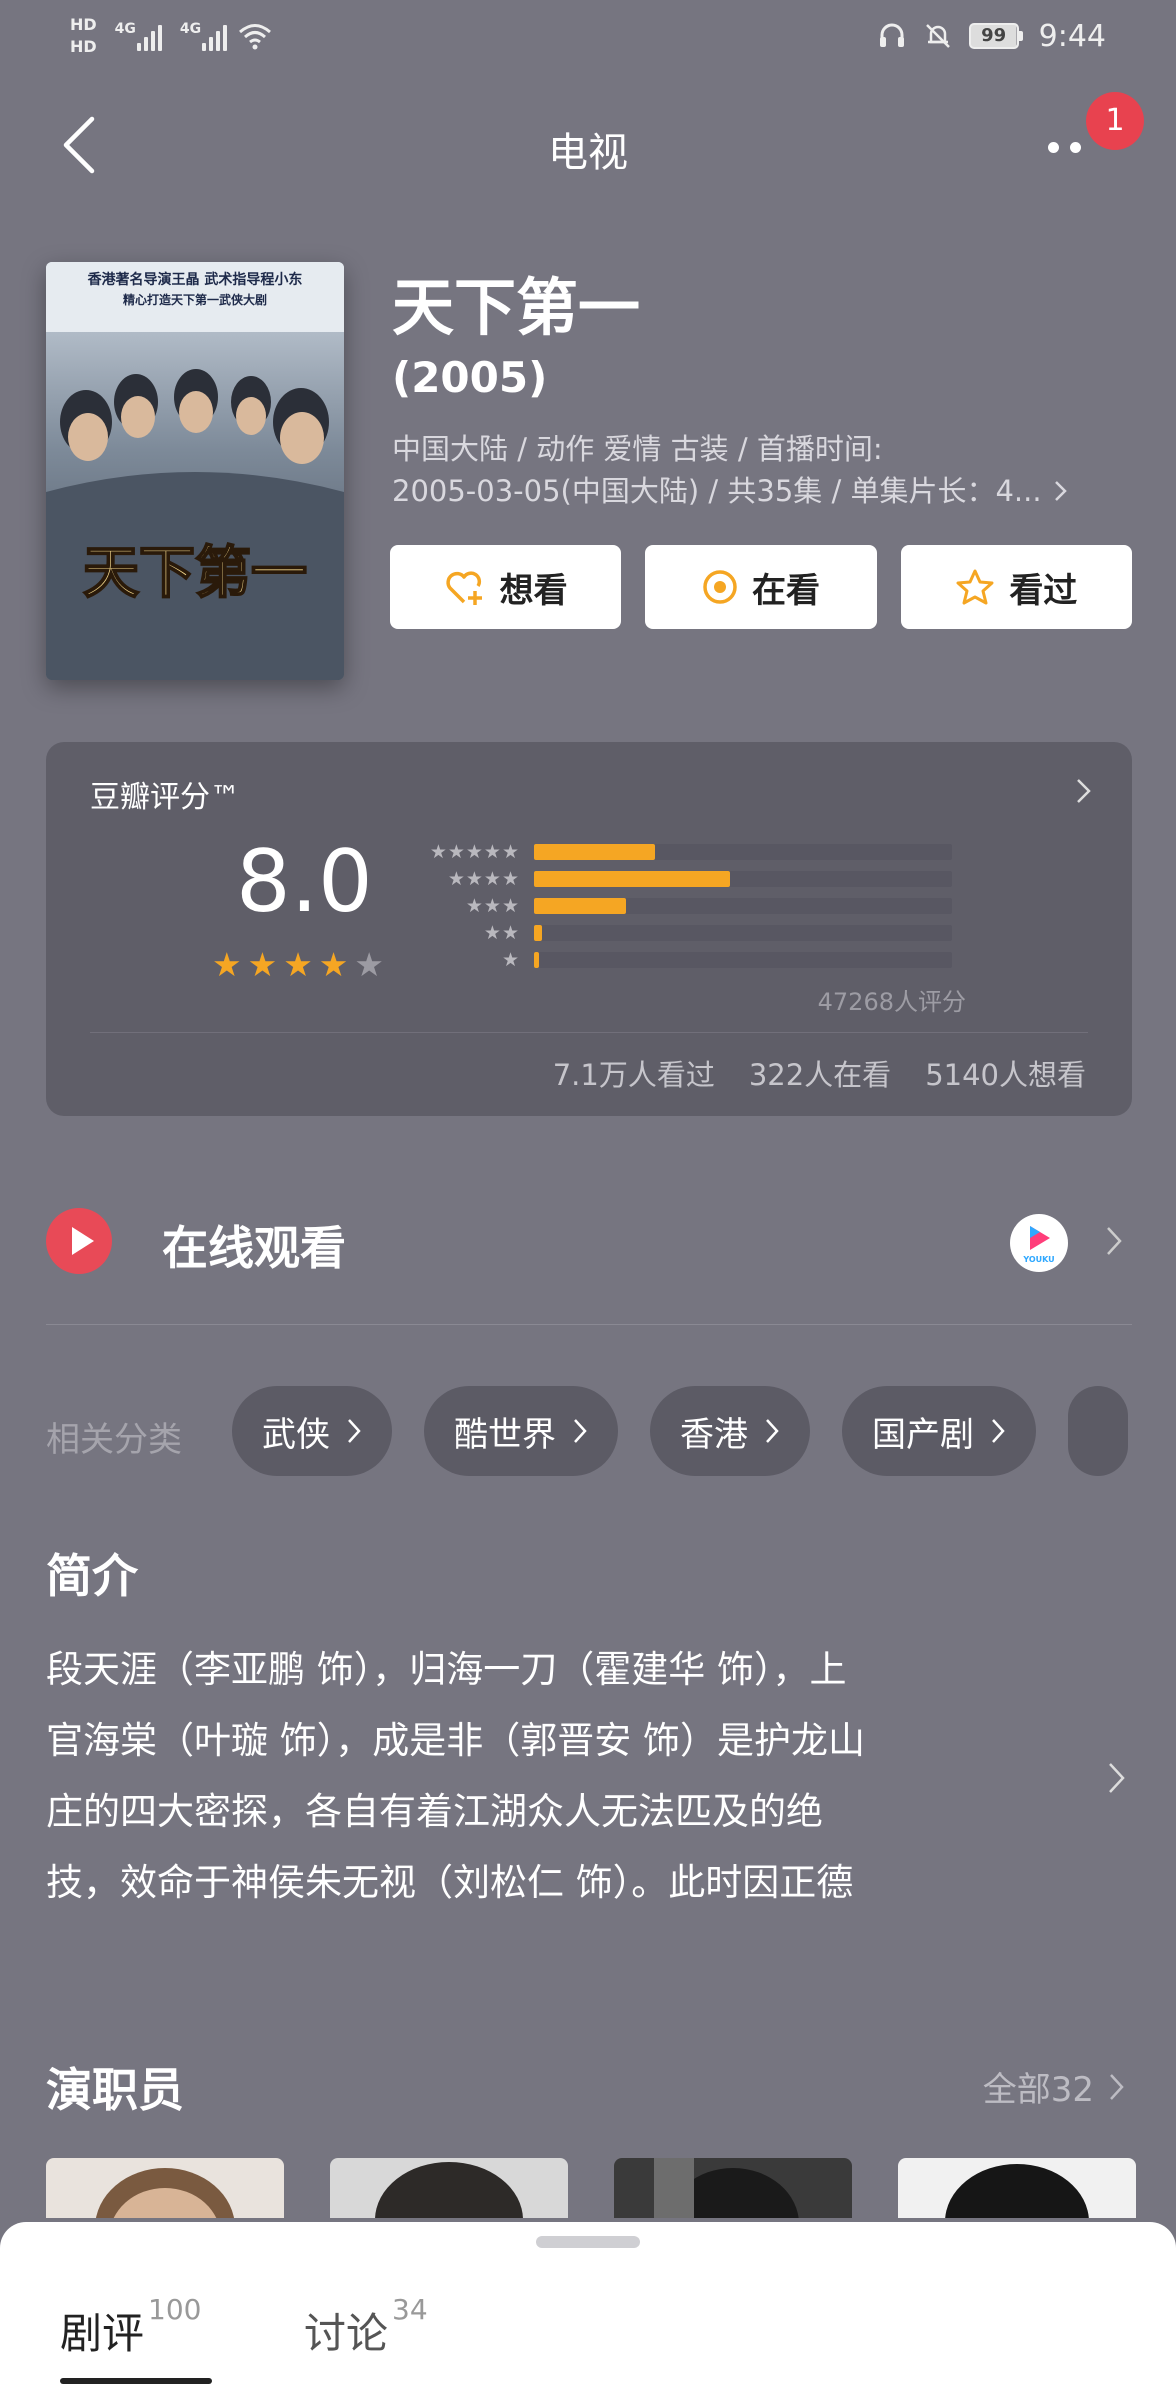 The width and height of the screenshot is (1176, 2400). Describe the element at coordinates (450, 1882) in the screenshot. I see `synopsis-line: 技，效命于神侯朱无视（刘松仁 饰）。此时因正德` at that location.